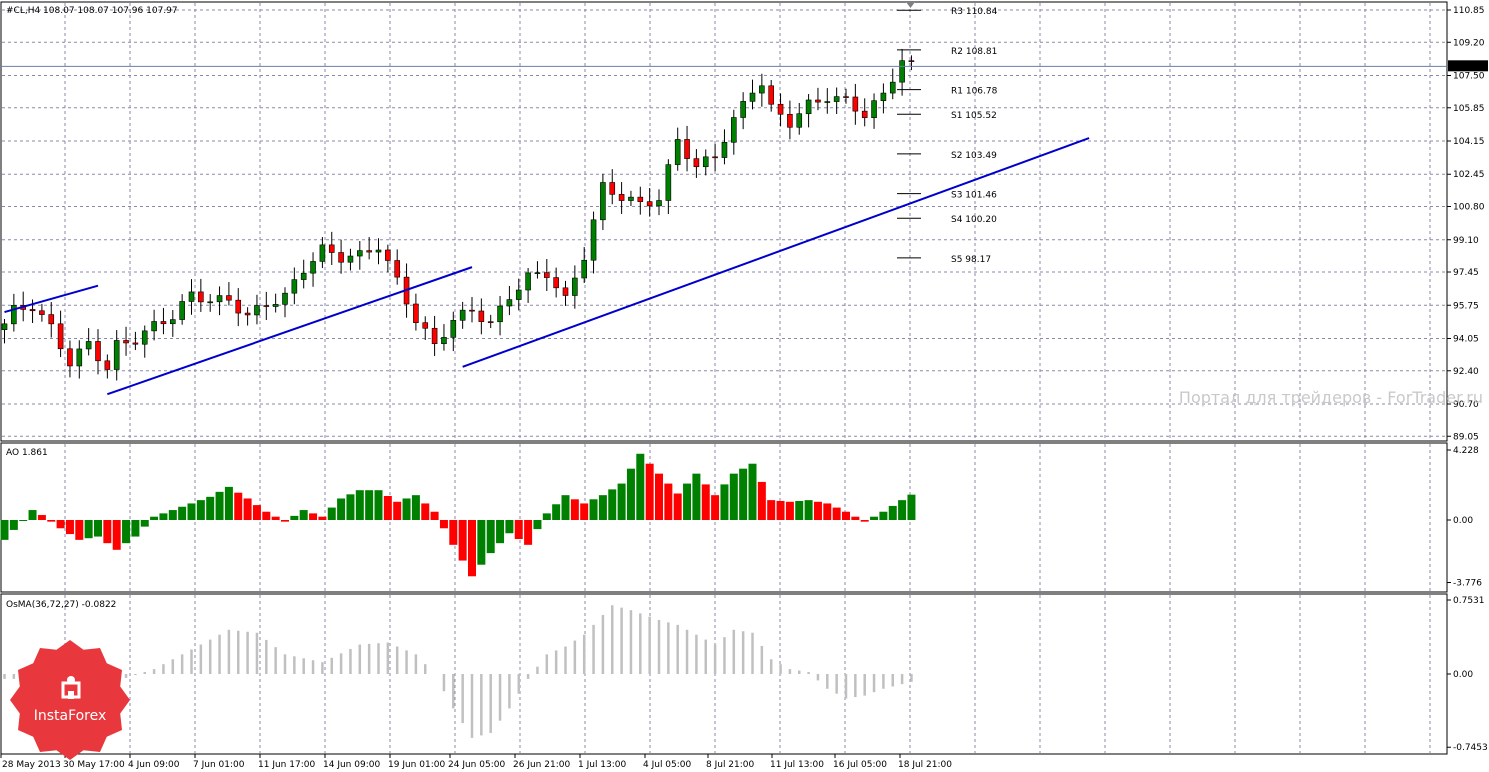  What do you see at coordinates (974, 116) in the screenshot?
I see `pivot-level-label: S1 105.52` at bounding box center [974, 116].